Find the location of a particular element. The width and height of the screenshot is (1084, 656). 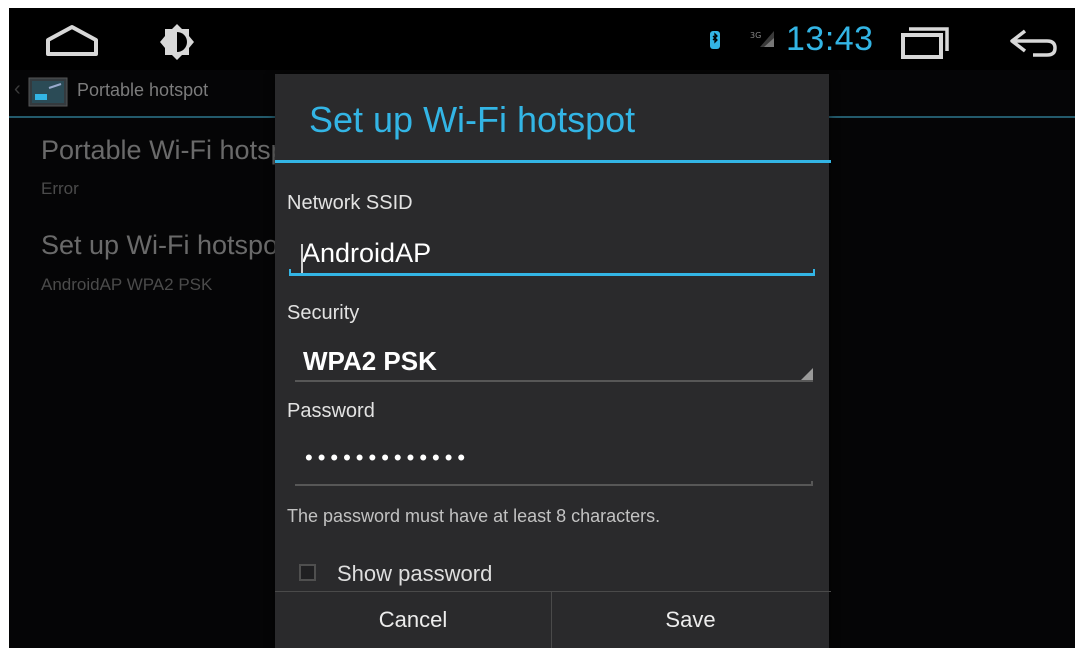

ssid-input: AndroidAP is located at coordinates (366, 253).